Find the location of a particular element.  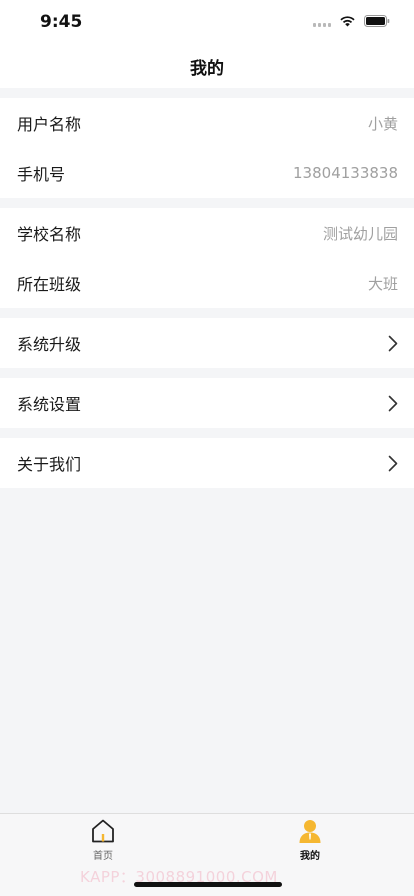

row-value: 13804133838 is located at coordinates (345, 173).